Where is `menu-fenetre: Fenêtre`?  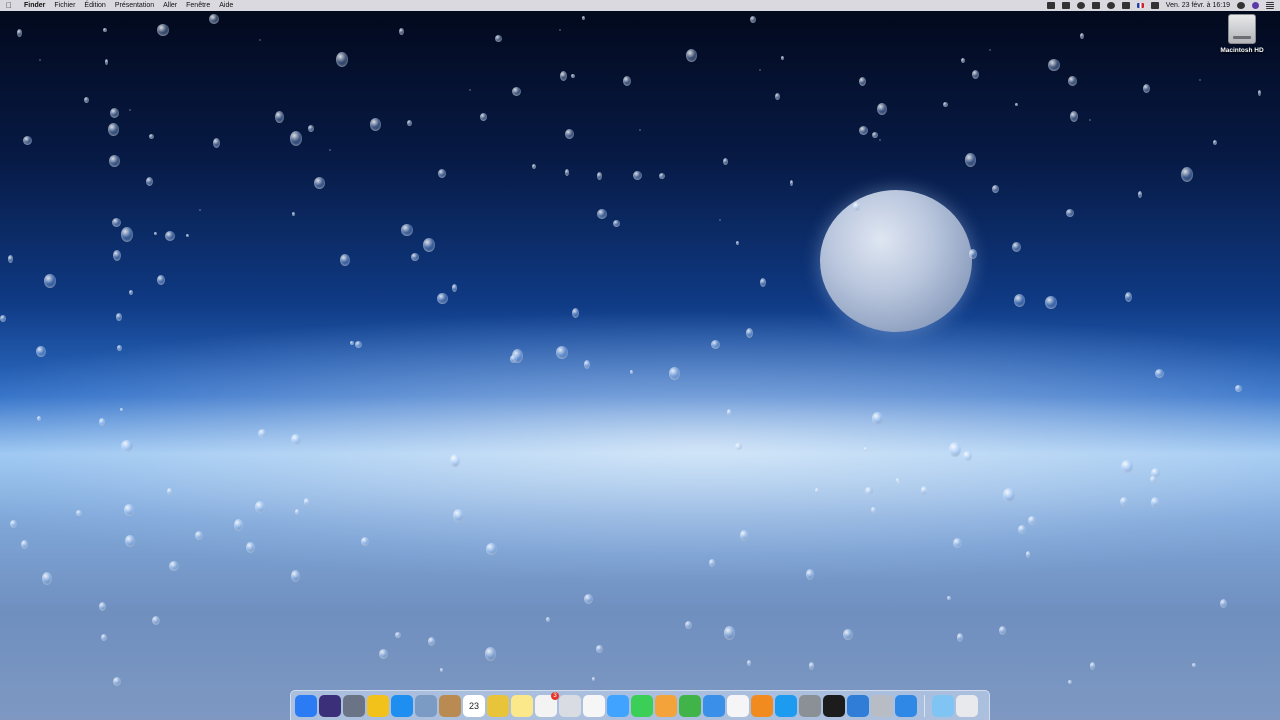 menu-fenetre: Fenêtre is located at coordinates (198, 5).